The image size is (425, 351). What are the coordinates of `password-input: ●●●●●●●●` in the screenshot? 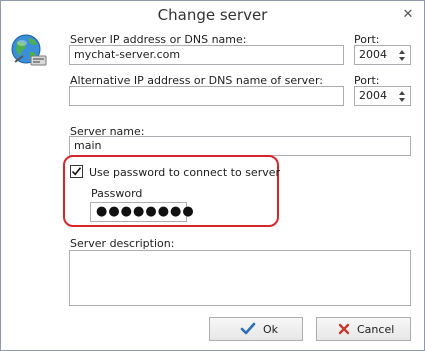 It's located at (142, 212).